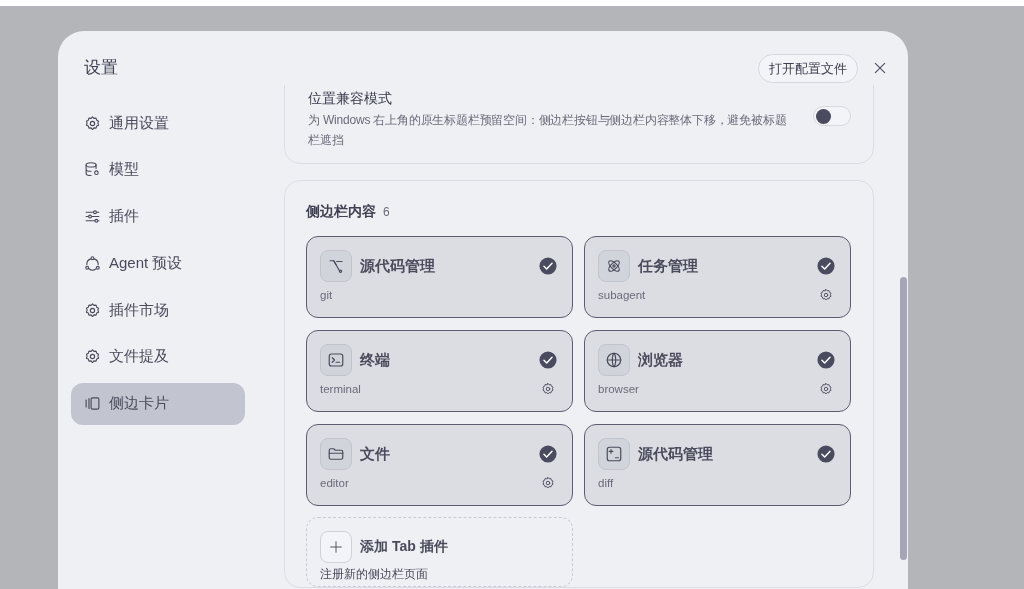 This screenshot has width=1024, height=589. I want to click on card-title: 终端, so click(375, 360).